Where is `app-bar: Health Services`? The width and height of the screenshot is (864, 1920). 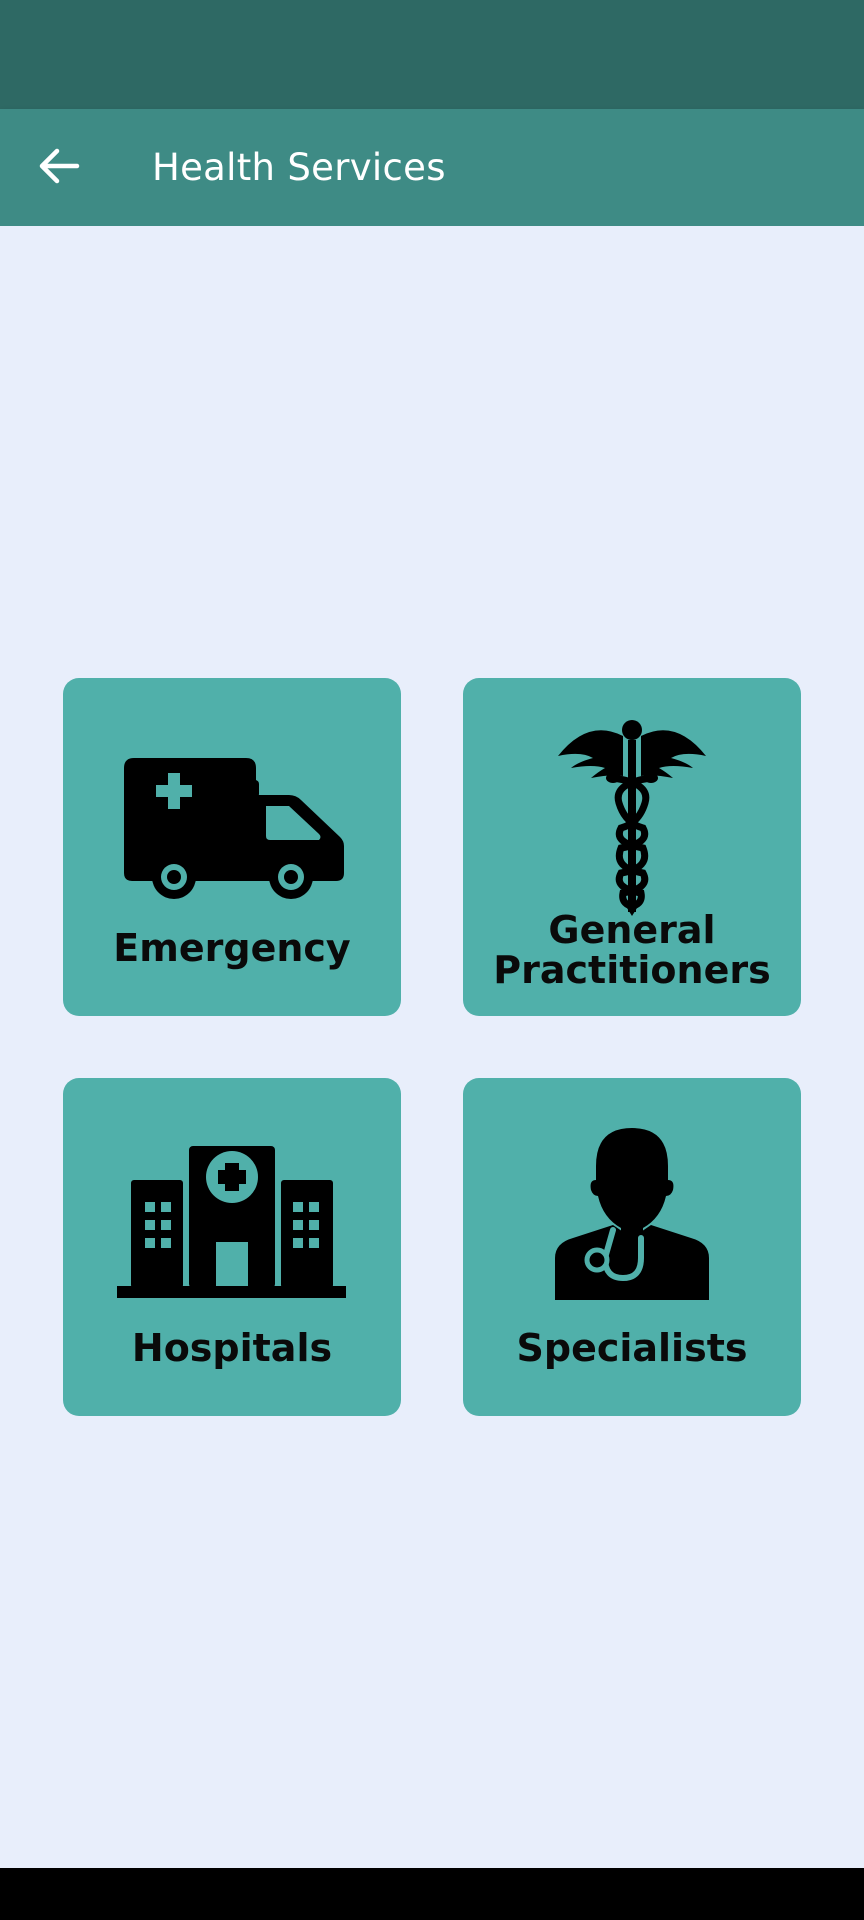 app-bar: Health Services is located at coordinates (432, 167).